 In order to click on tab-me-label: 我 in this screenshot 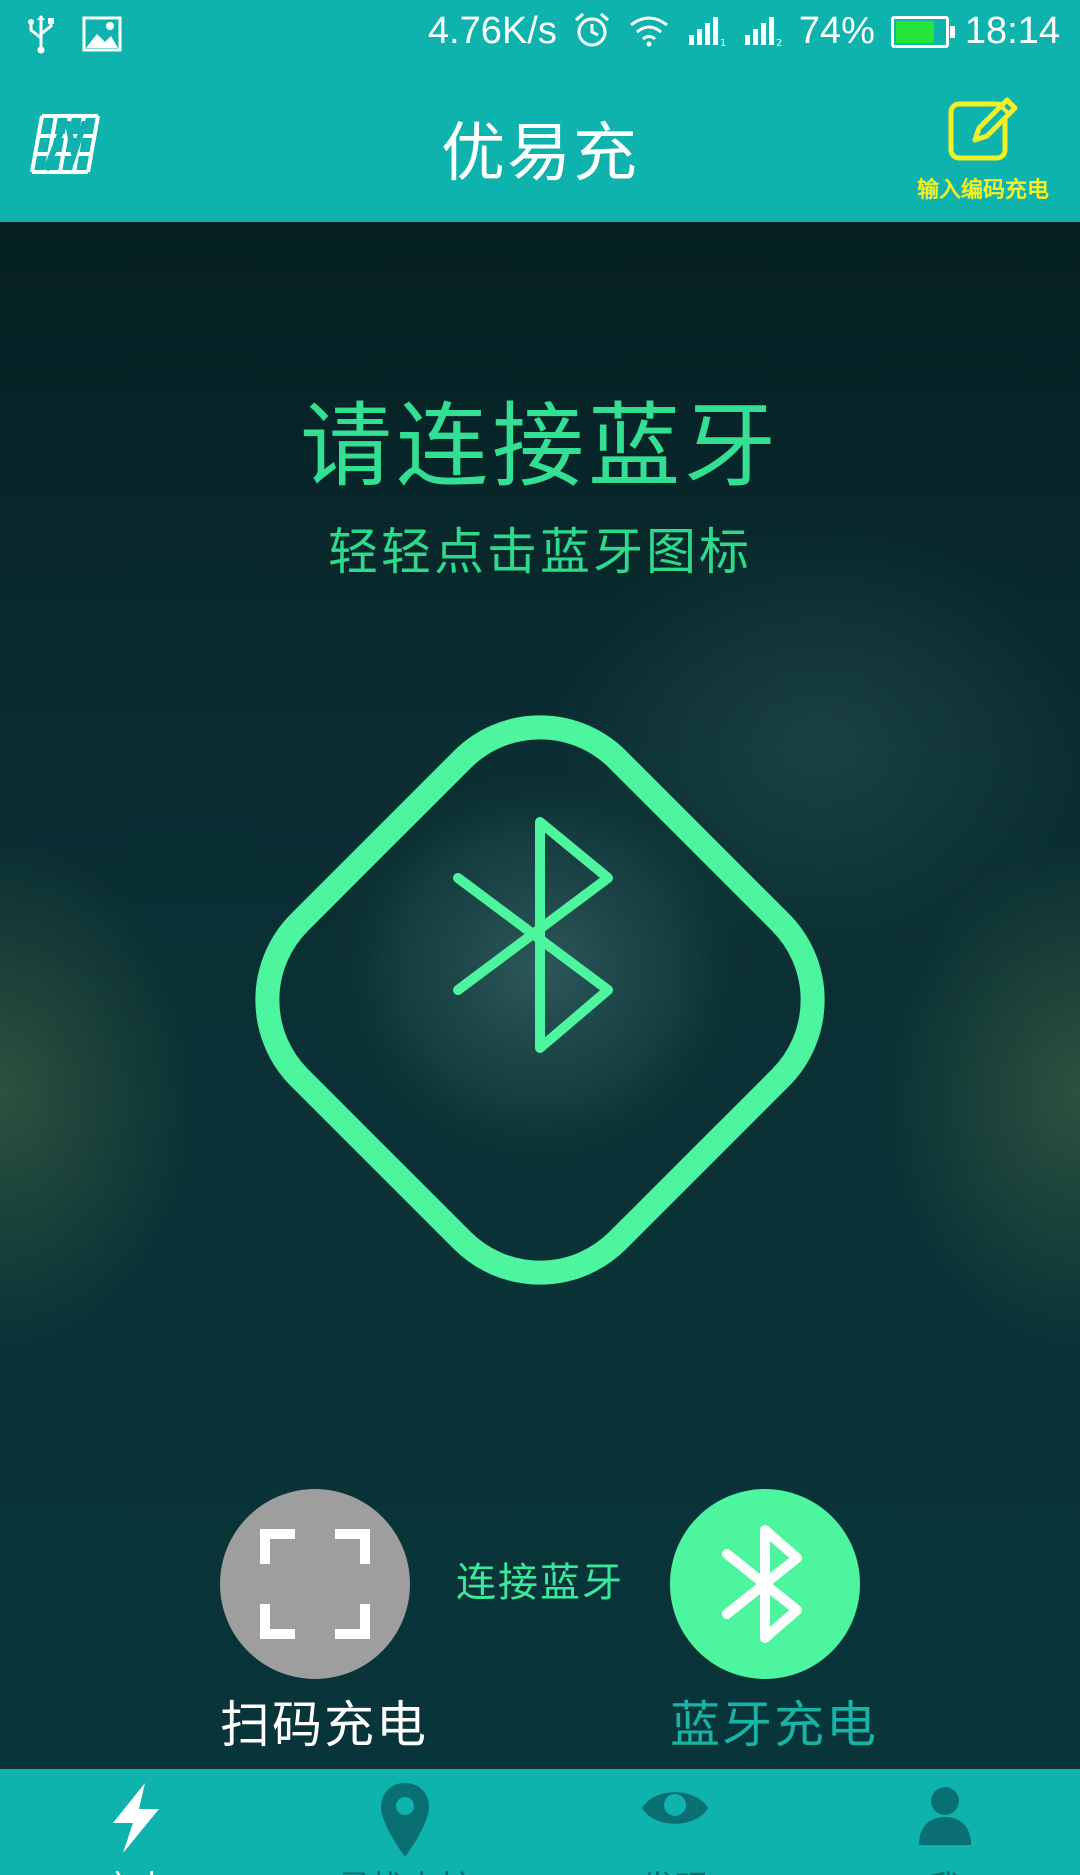, I will do `click(945, 1868)`.